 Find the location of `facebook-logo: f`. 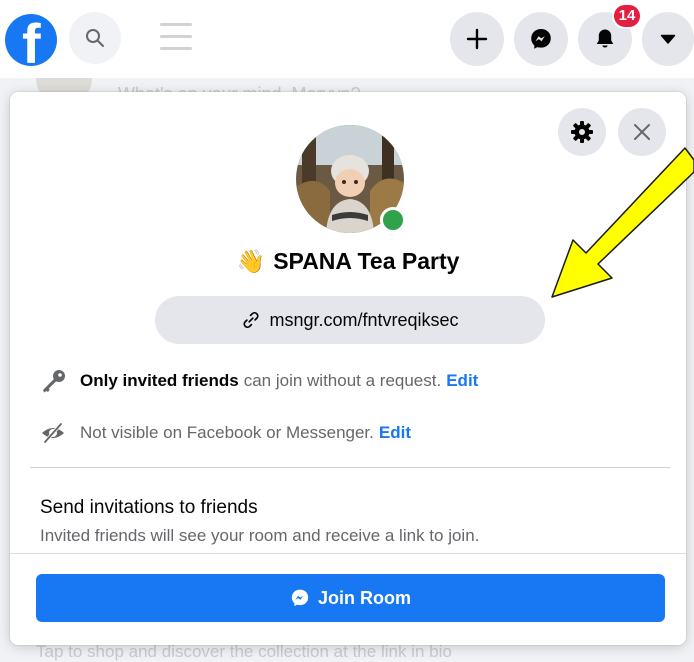

facebook-logo: f is located at coordinates (31, 40).